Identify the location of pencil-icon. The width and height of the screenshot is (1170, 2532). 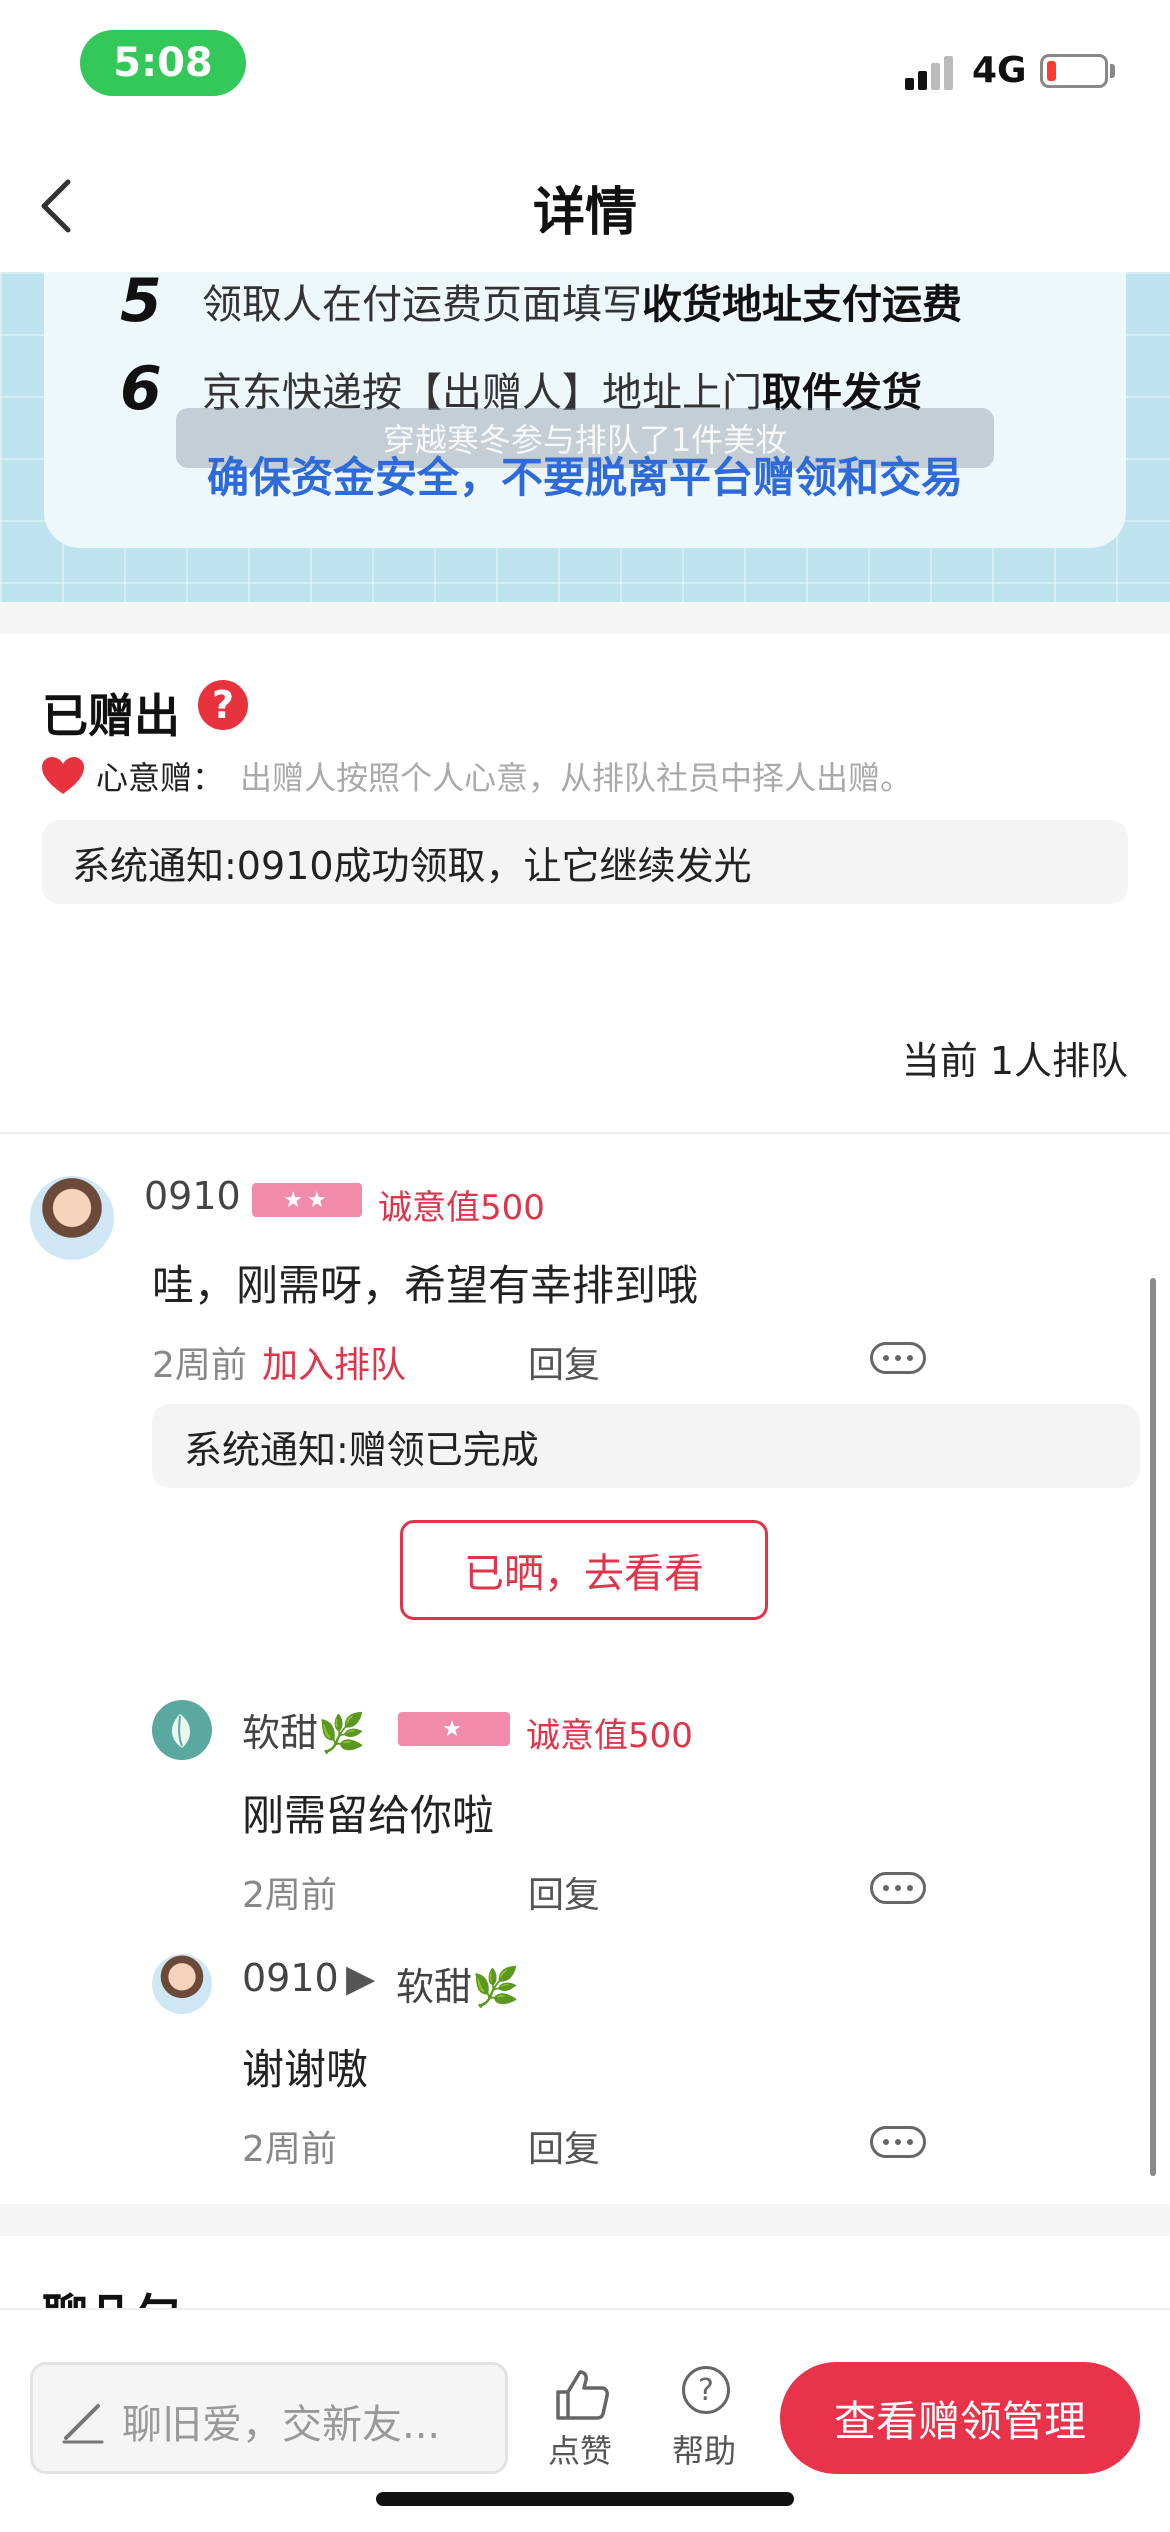
(83, 2424).